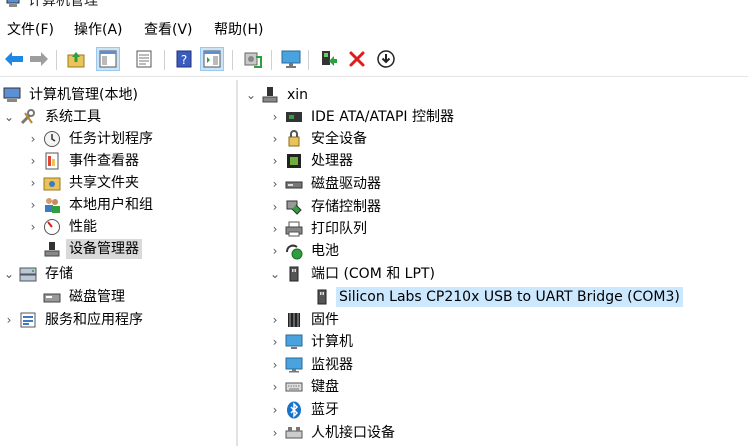  Describe the element at coordinates (63, 227) in the screenshot. I see `tree-item-performance: › 性能` at that location.